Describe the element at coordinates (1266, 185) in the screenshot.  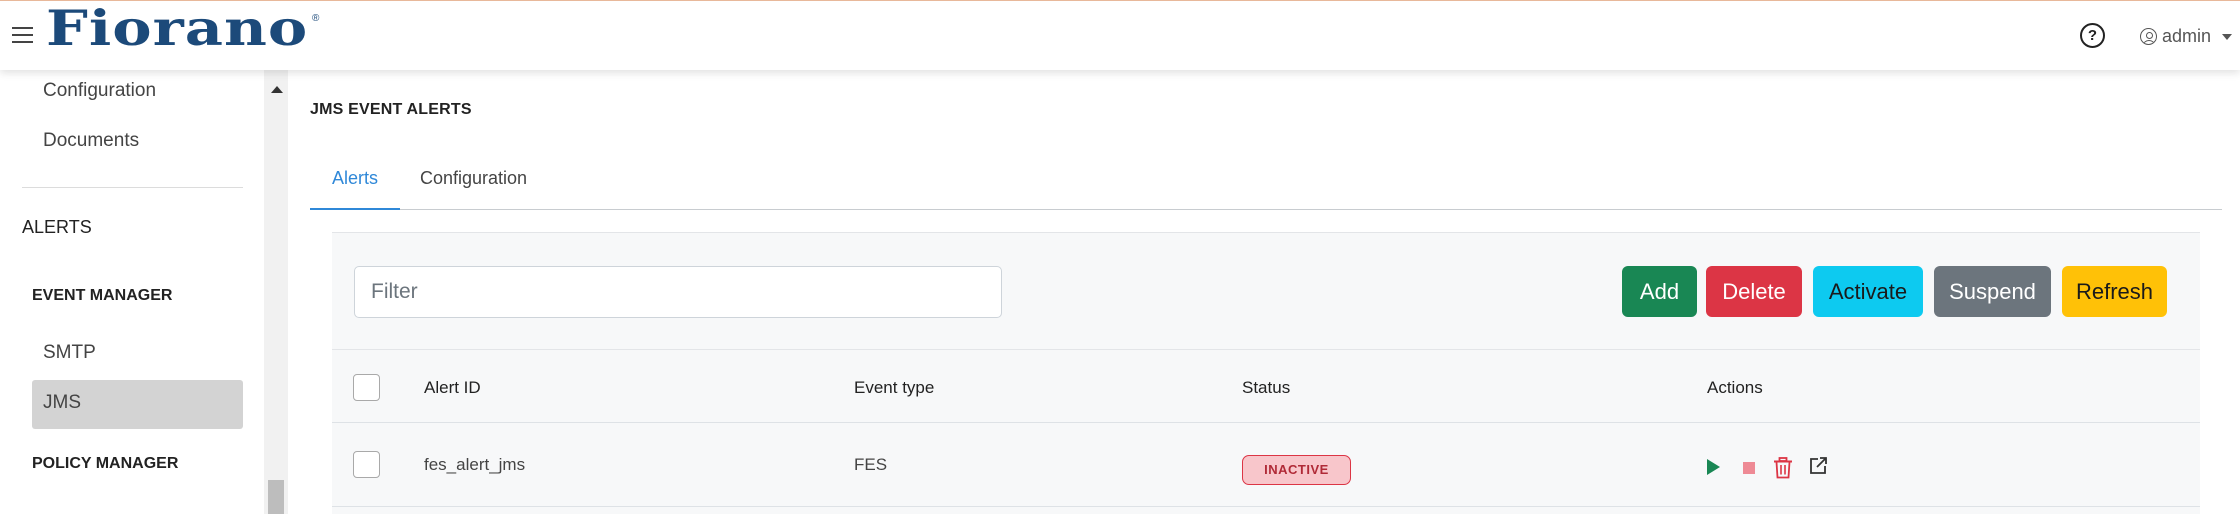
I see `tab-bar: Alerts Configuration` at that location.